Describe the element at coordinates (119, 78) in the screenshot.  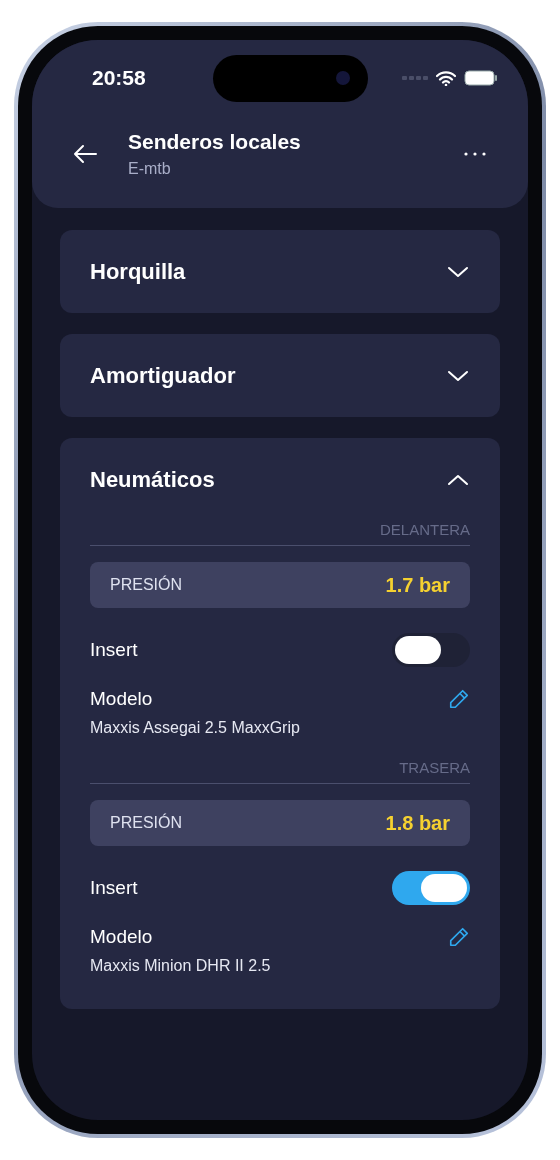
I see `status-time: 20:58` at that location.